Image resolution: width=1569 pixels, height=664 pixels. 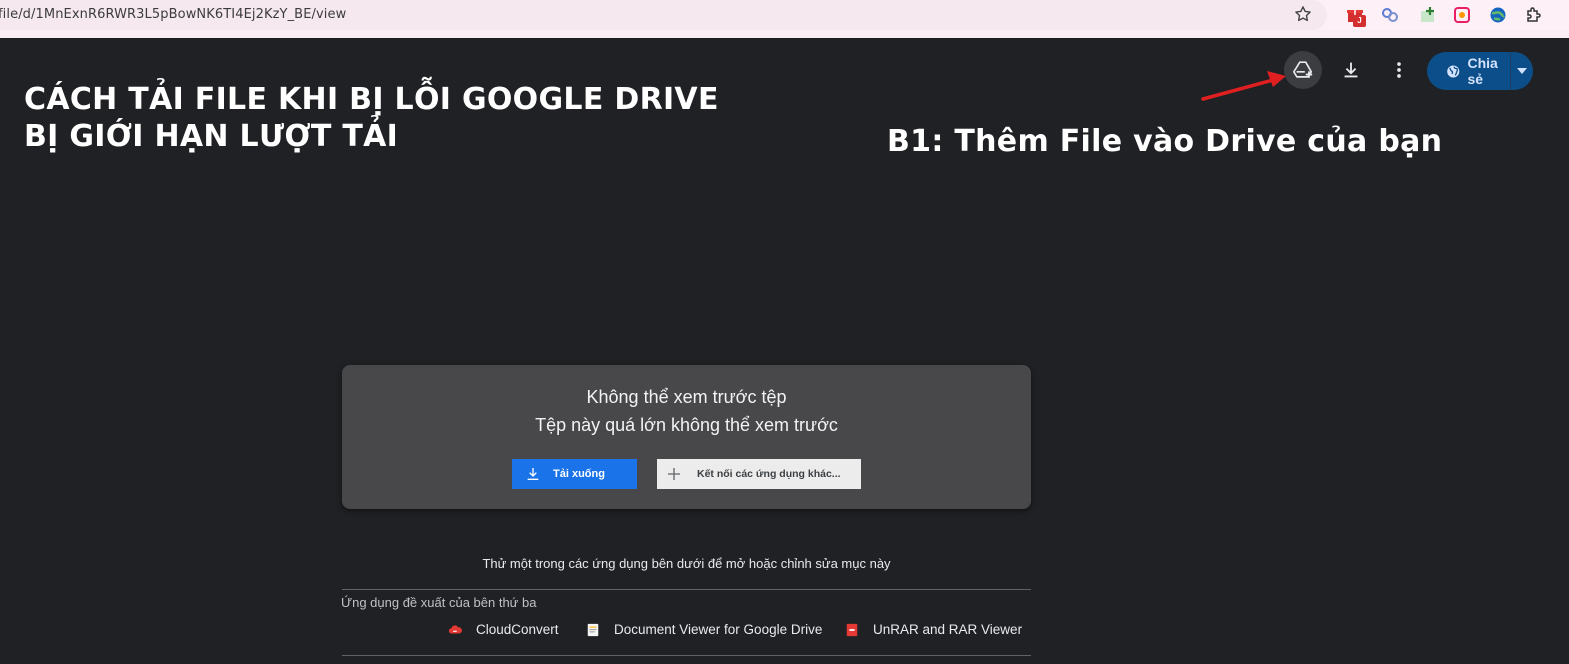 What do you see at coordinates (718, 629) in the screenshot?
I see `app-name: Document Viewer for Google Drive` at bounding box center [718, 629].